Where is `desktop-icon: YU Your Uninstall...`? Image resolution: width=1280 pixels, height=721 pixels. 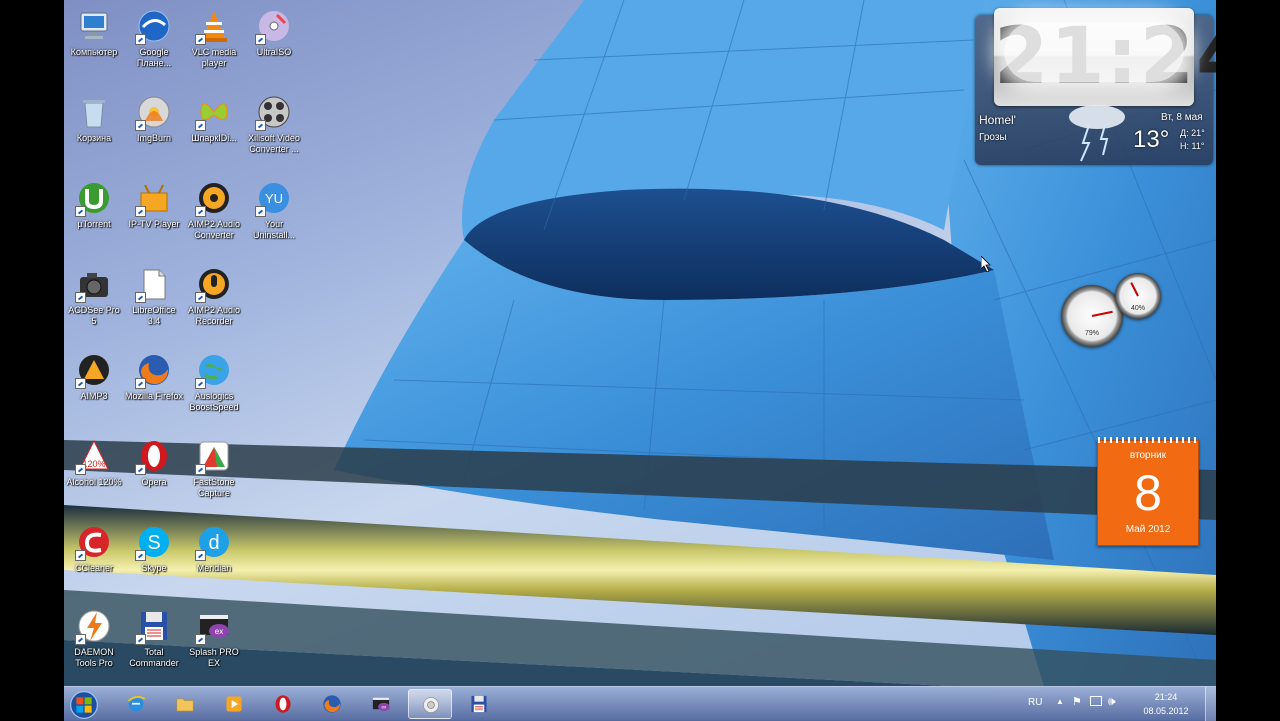
desktop-icon: YU Your Uninstall... is located at coordinates (274, 214).